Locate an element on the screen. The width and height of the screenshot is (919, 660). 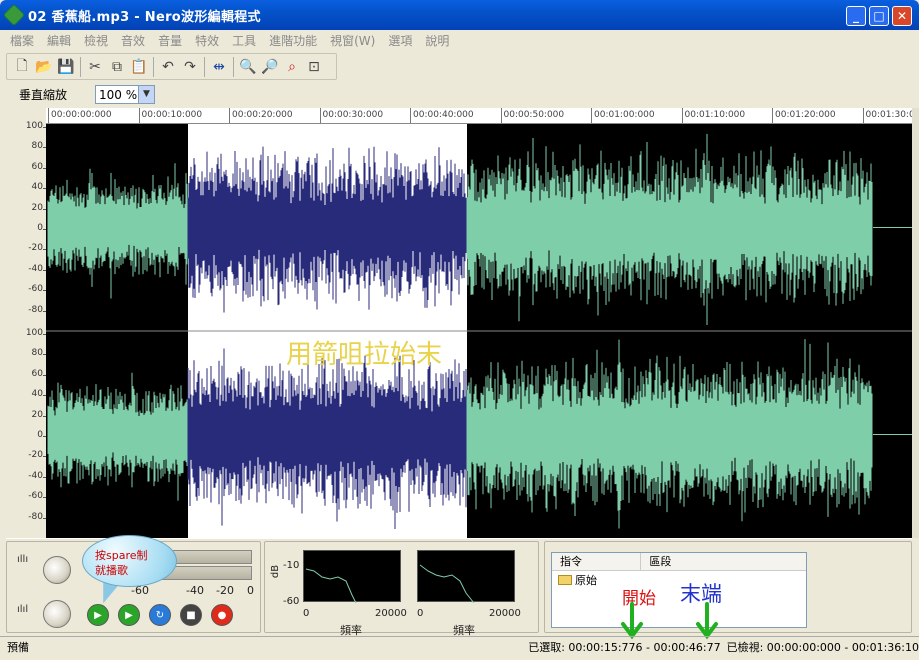
close-button: ✕ is located at coordinates (902, 16).